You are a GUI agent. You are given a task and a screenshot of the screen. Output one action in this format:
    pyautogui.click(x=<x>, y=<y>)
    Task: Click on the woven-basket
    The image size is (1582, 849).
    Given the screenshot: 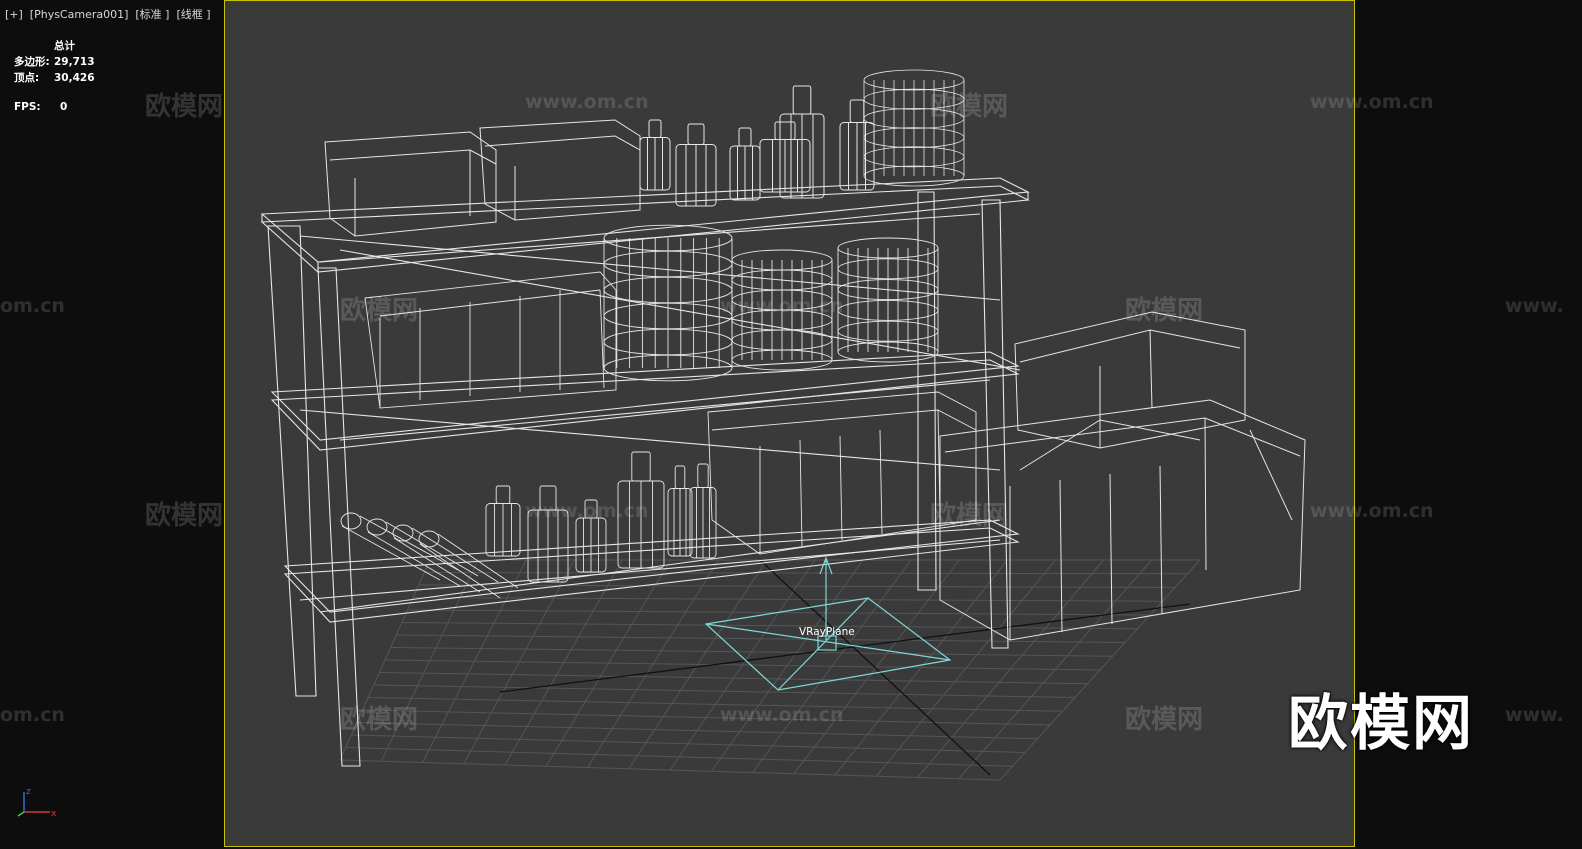 What is the action you would take?
    pyautogui.click(x=668, y=303)
    